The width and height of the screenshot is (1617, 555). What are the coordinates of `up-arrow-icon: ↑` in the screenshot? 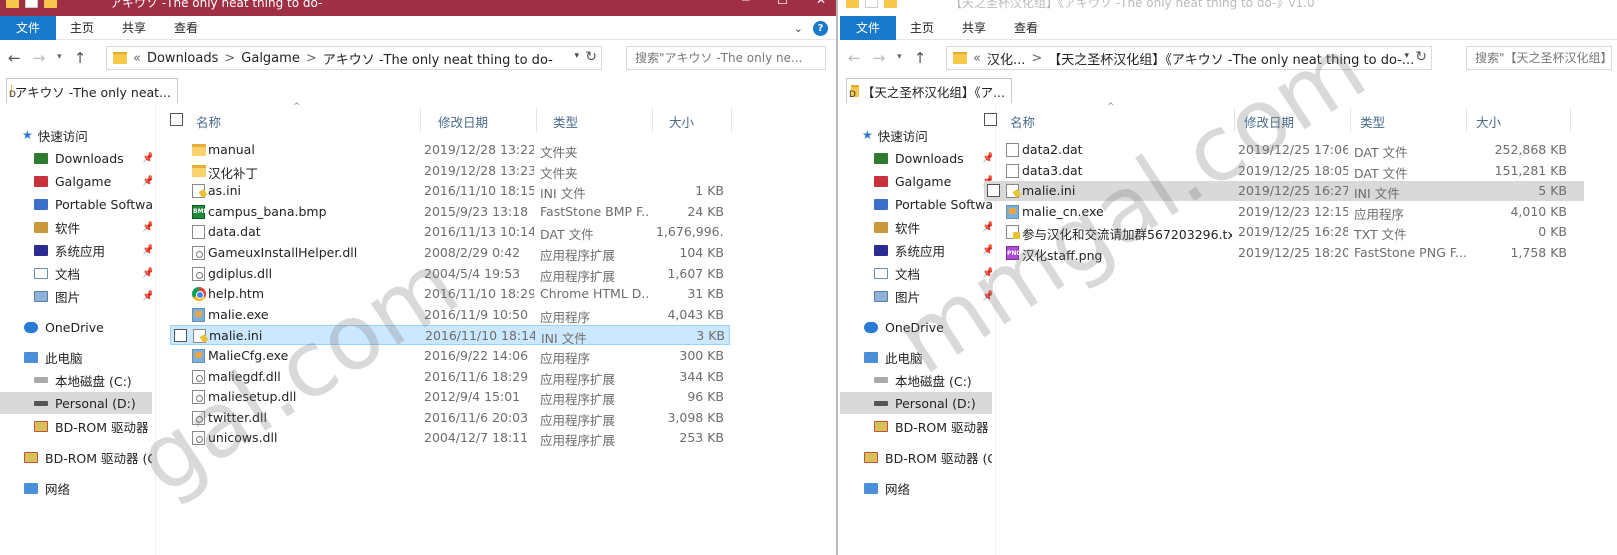 It's located at (920, 58).